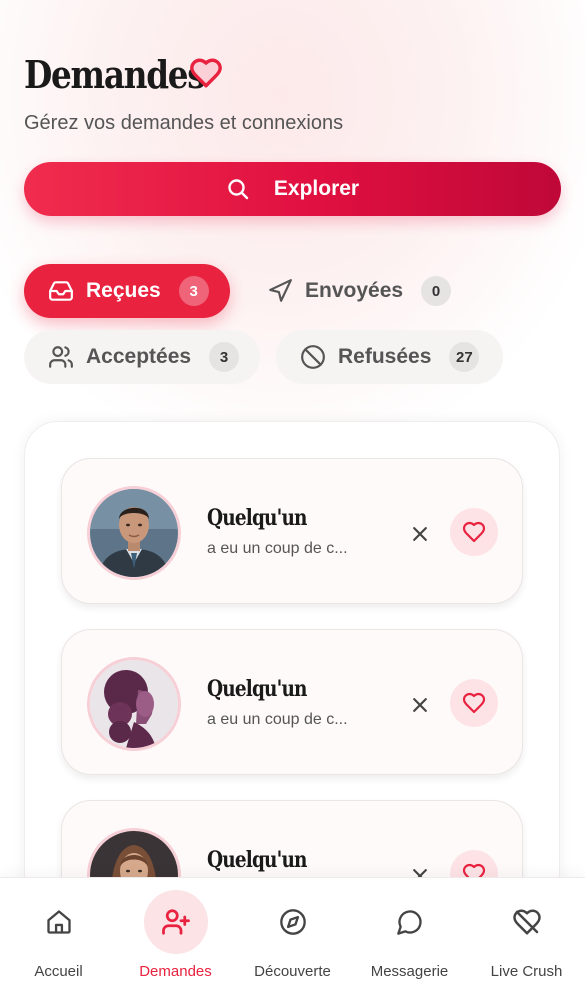 The image size is (585, 996). I want to click on tab-envoyees-label: Envoyées, so click(354, 290).